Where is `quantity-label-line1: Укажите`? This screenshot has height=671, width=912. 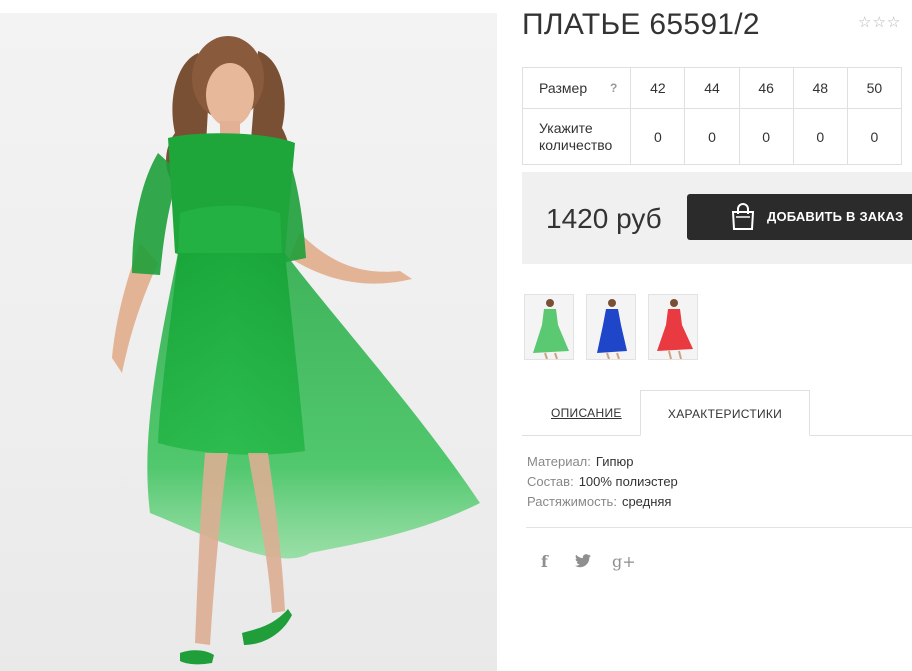
quantity-label-line1: Укажите is located at coordinates (566, 127).